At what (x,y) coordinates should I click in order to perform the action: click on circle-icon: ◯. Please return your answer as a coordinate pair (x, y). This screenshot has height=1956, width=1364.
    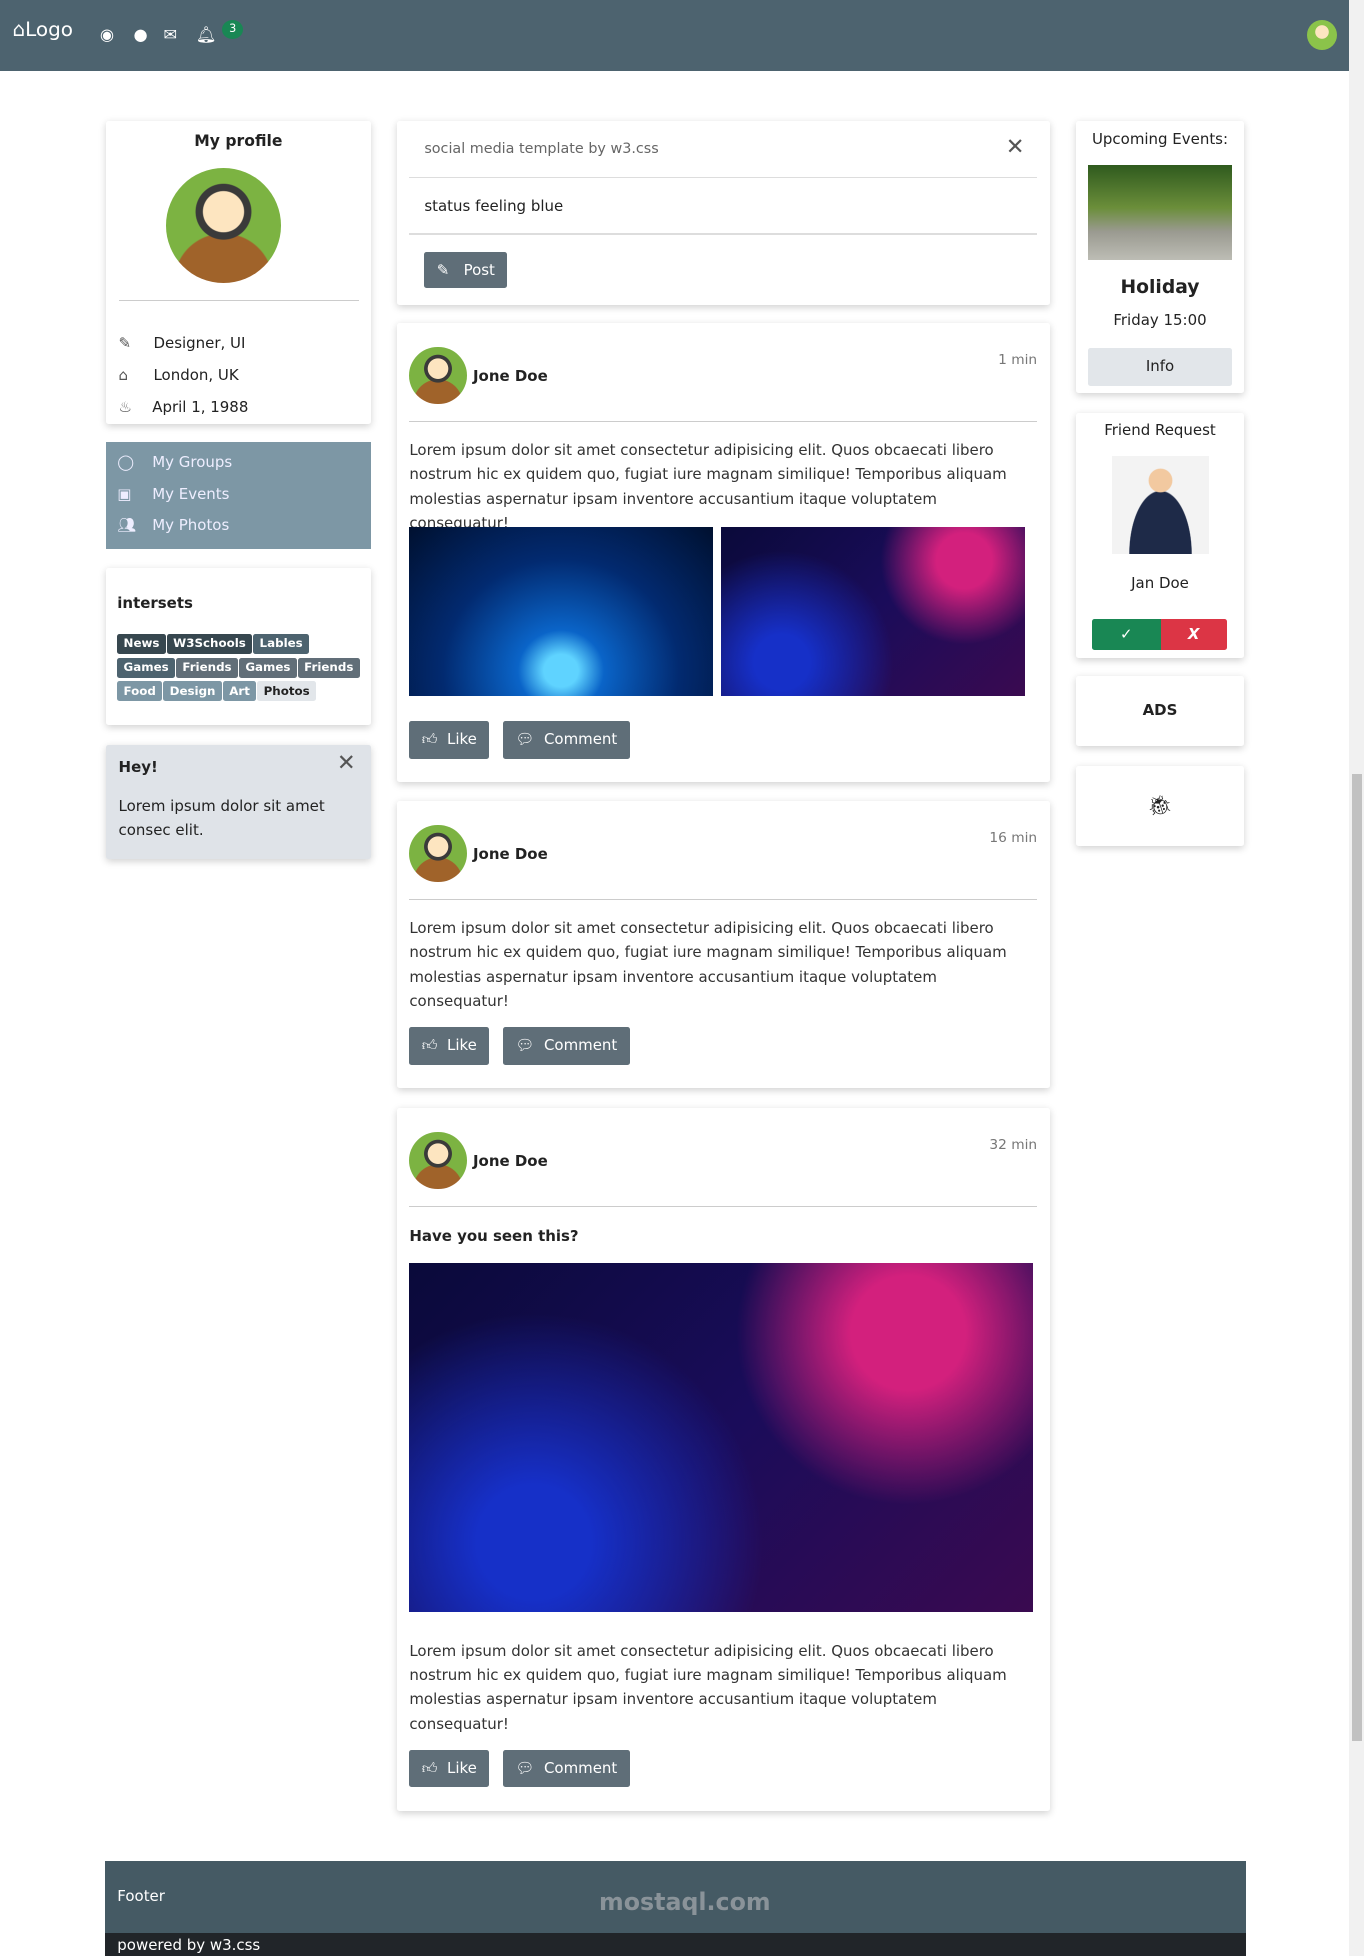
    Looking at the image, I should click on (126, 461).